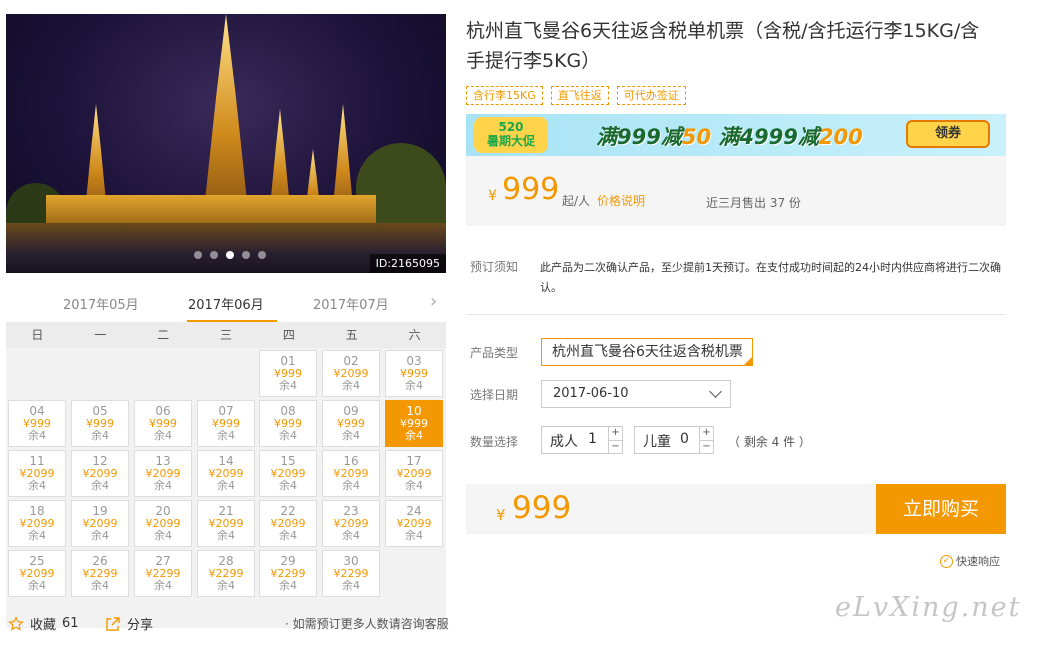  What do you see at coordinates (636, 394) in the screenshot?
I see `date-select: 2017-06-10` at bounding box center [636, 394].